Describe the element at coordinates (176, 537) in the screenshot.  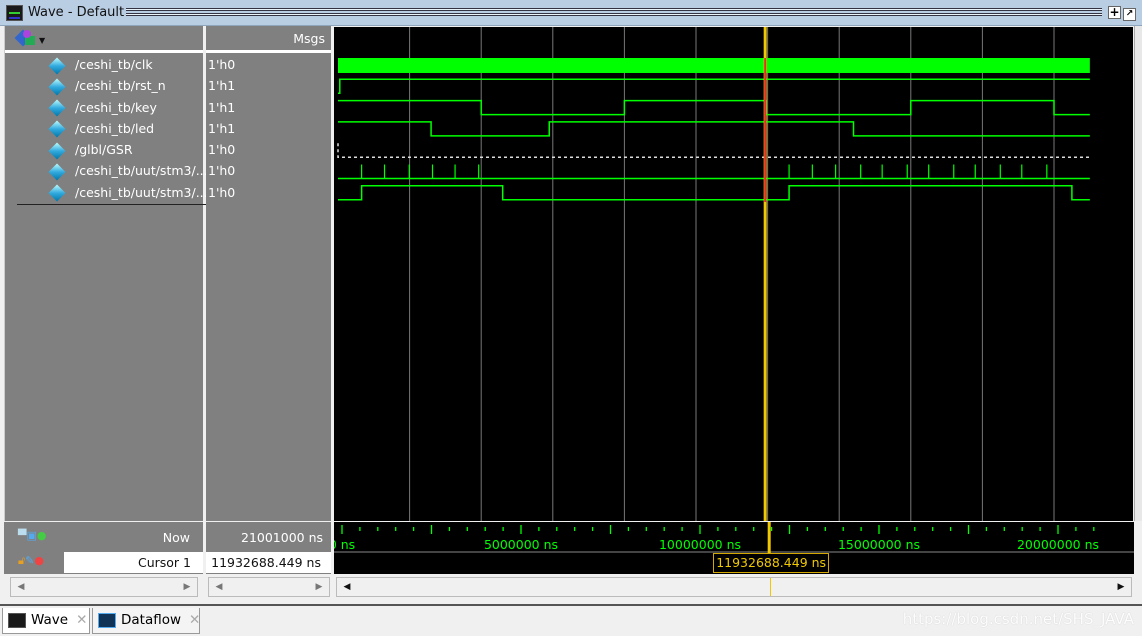
I see `now-label: Now` at that location.